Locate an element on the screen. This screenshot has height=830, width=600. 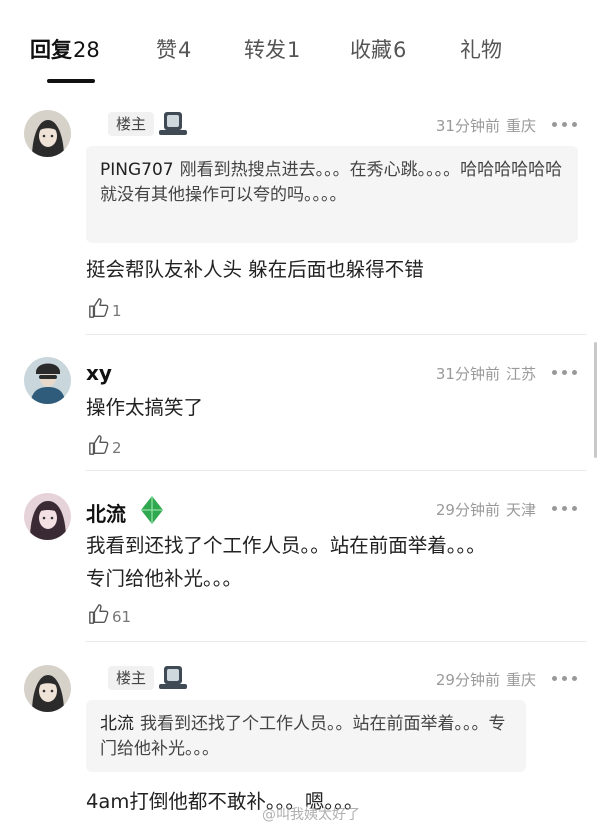
tab-bar: 回复28 赞4 转发1 收藏6 礼物 is located at coordinates (300, 48).